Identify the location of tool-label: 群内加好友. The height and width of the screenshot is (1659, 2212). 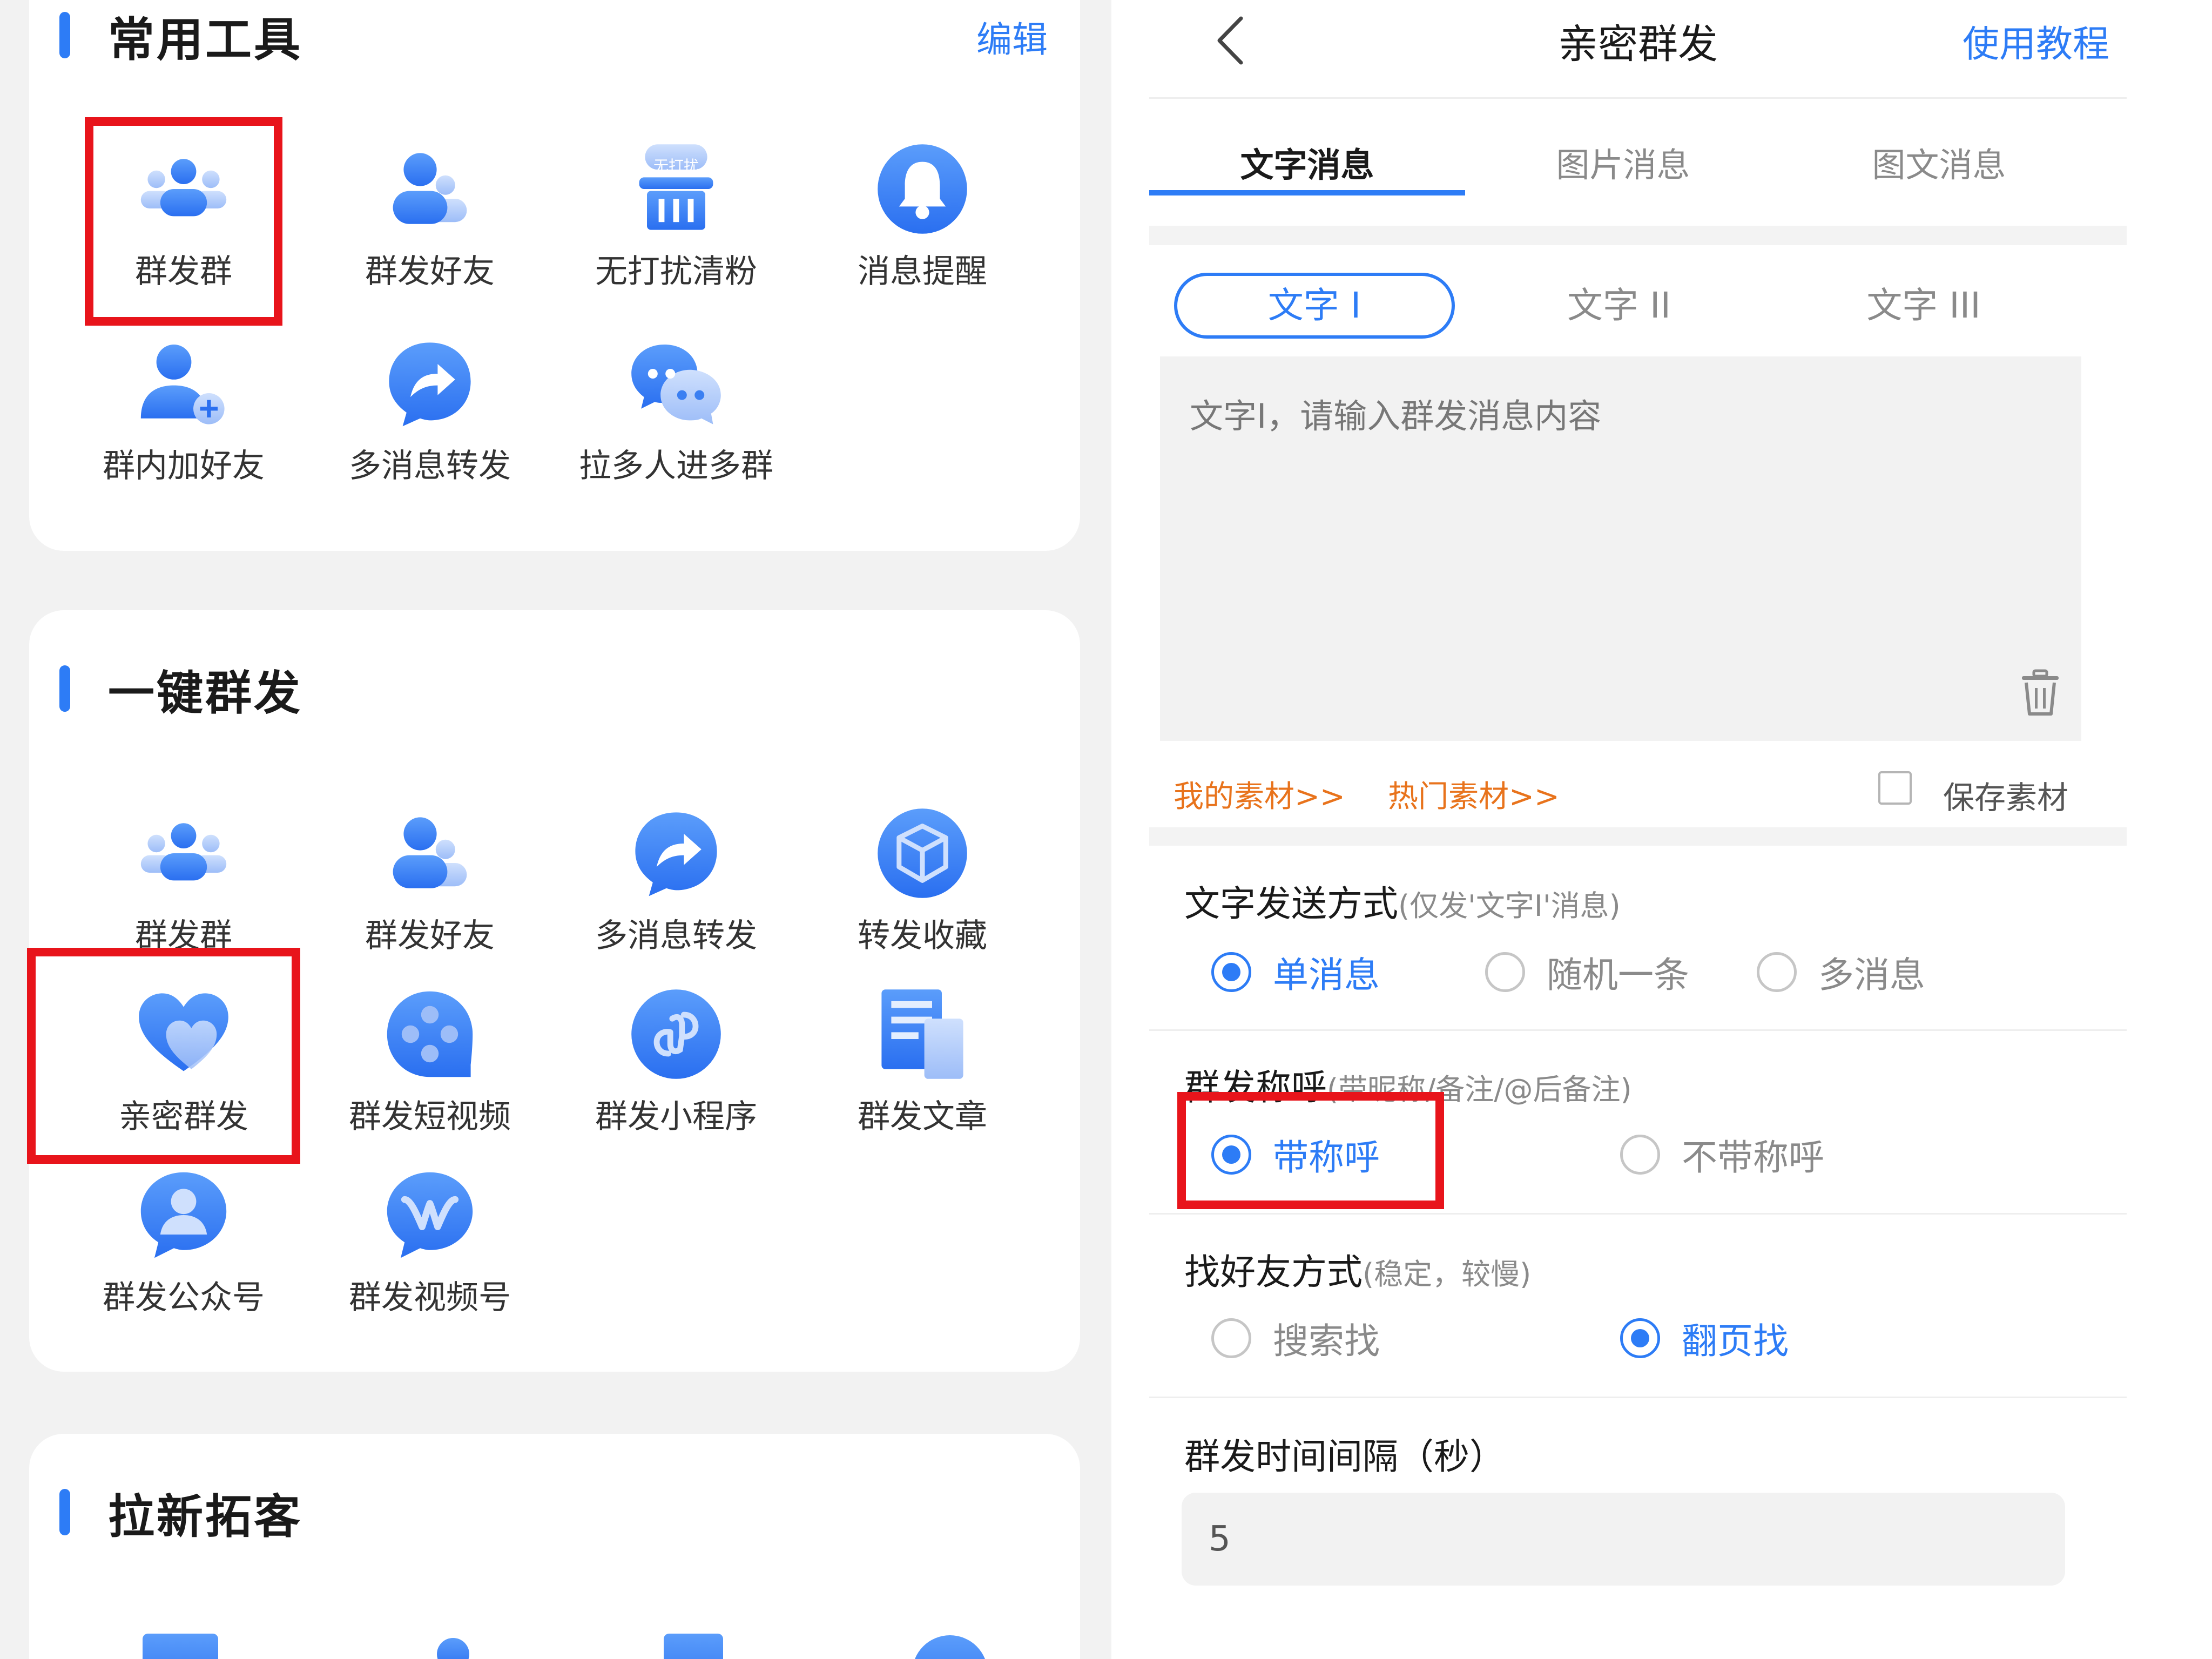
(184, 466).